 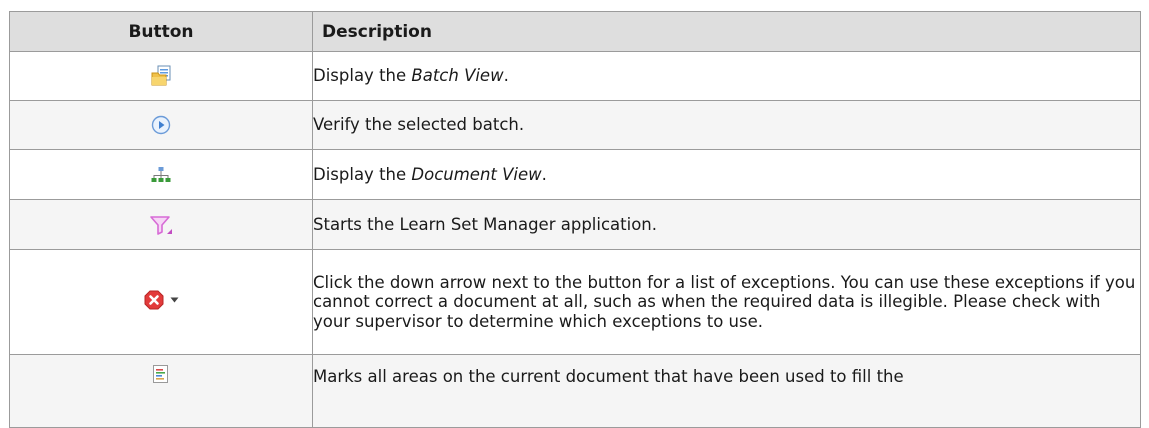 I want to click on mark-areas-icon, so click(x=161, y=374).